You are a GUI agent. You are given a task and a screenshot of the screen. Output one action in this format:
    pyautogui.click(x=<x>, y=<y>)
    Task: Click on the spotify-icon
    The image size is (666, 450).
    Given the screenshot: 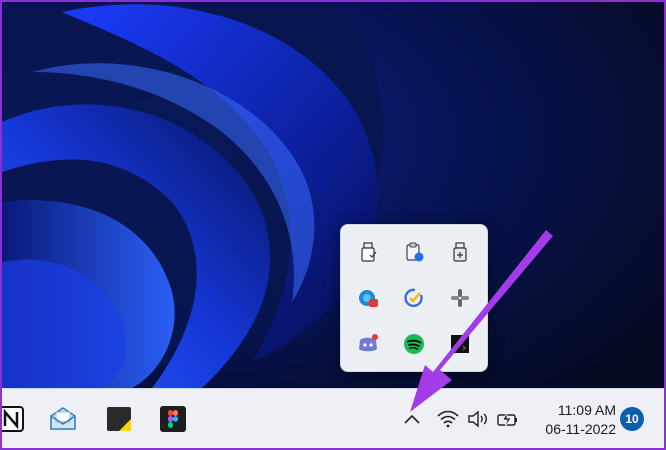 What is the action you would take?
    pyautogui.click(x=414, y=344)
    